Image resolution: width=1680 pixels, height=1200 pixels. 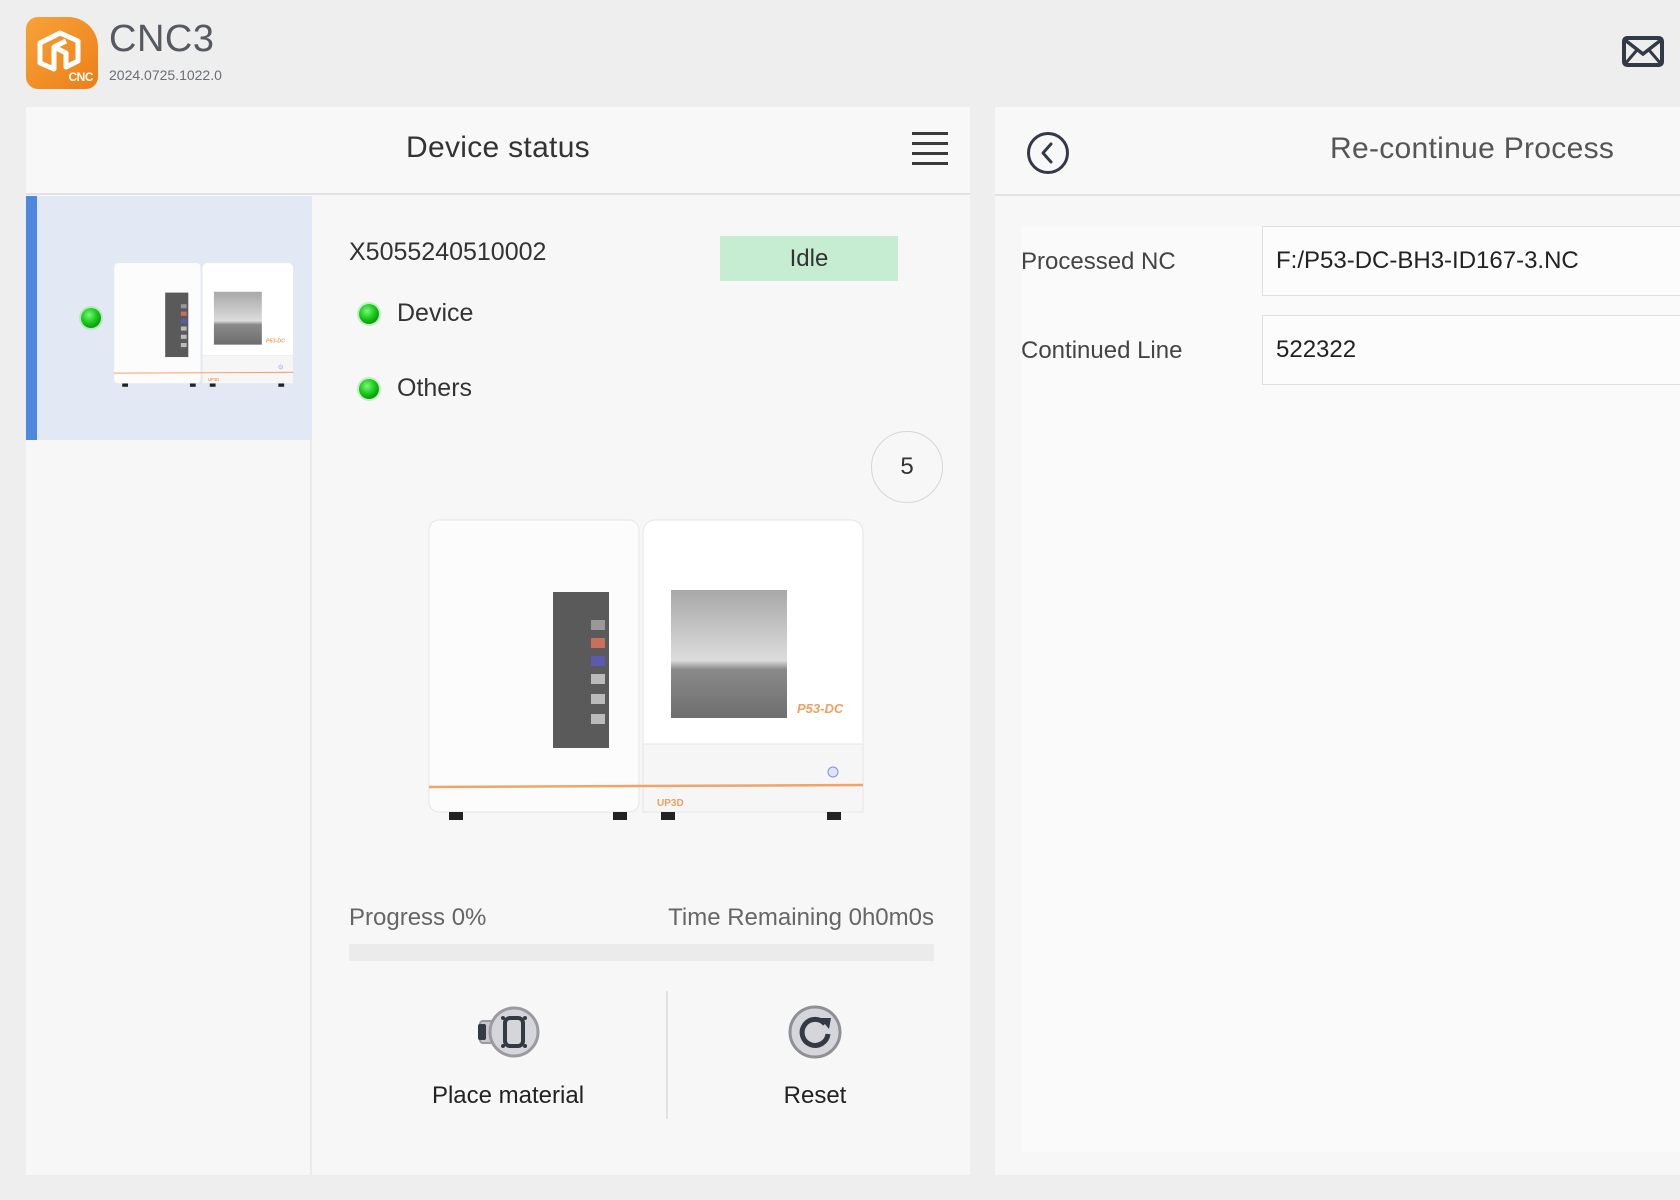 What do you see at coordinates (509, 1032) in the screenshot?
I see `place-material-icon` at bounding box center [509, 1032].